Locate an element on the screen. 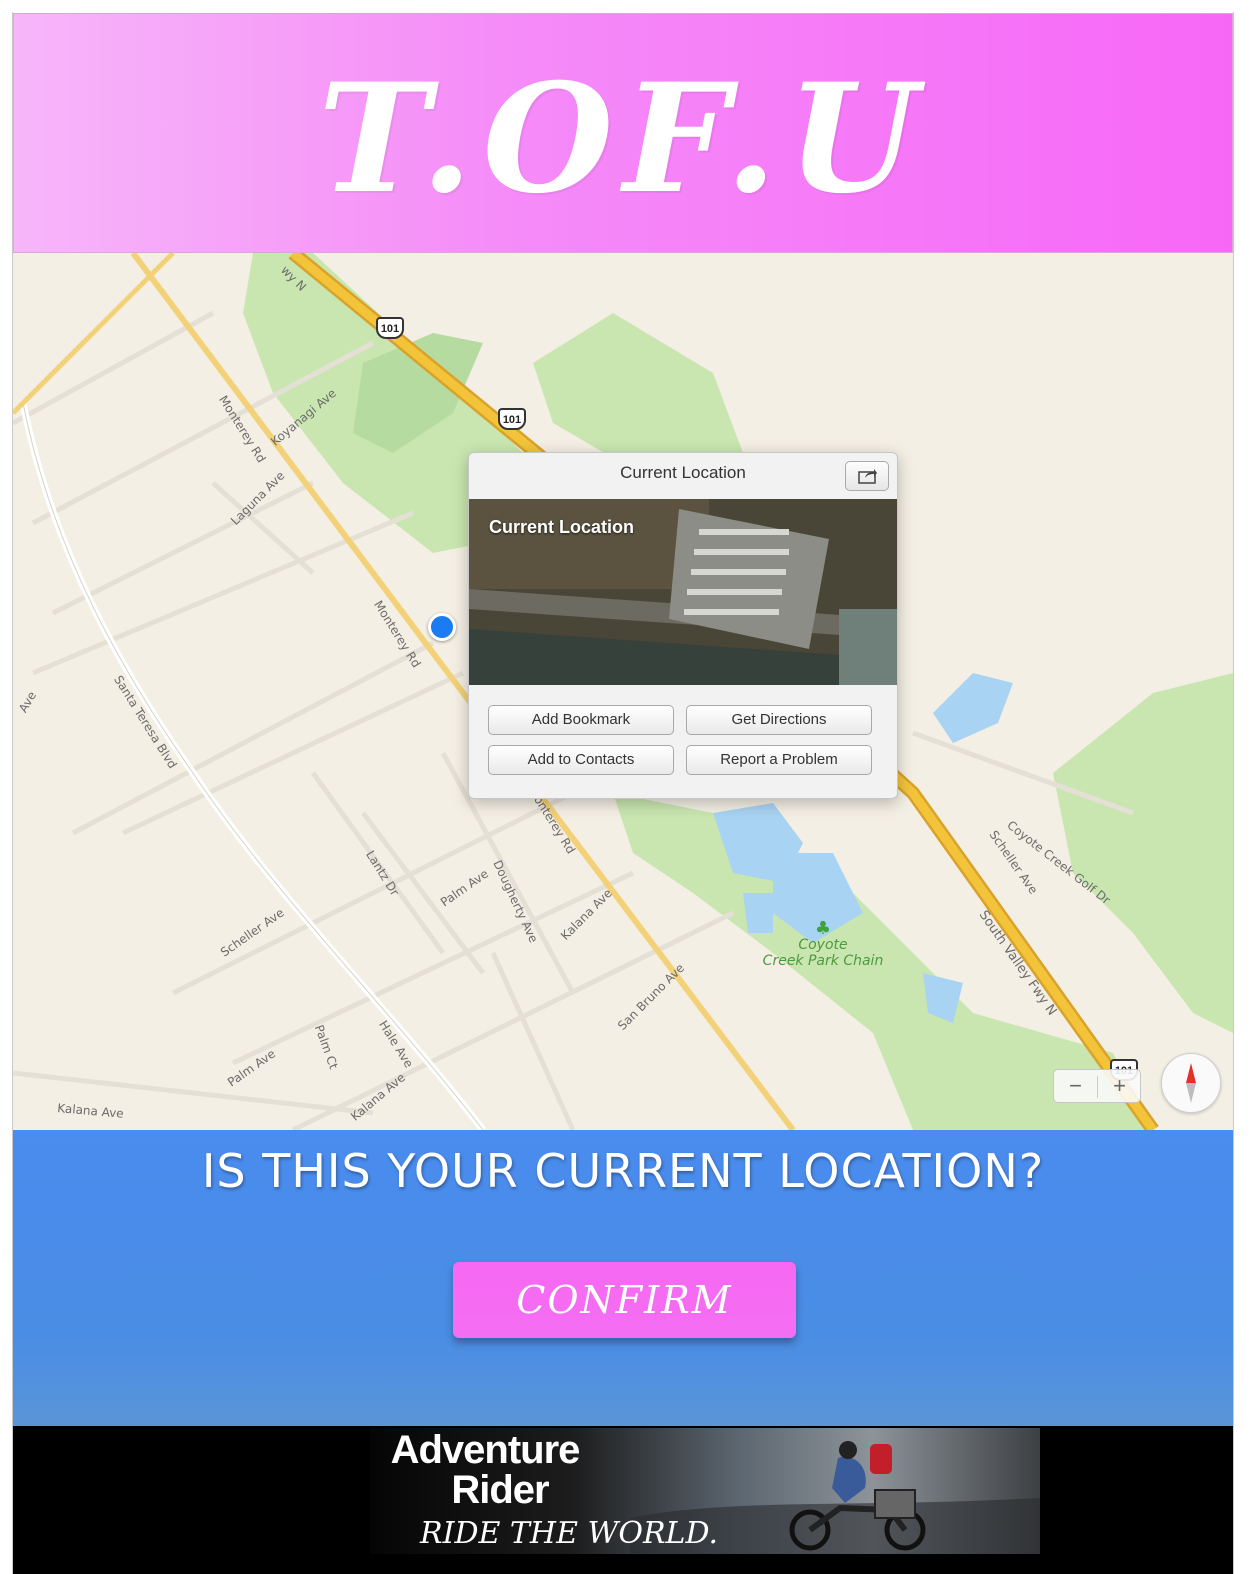 The image size is (1250, 1574). popup-title: Current Location is located at coordinates (683, 472).